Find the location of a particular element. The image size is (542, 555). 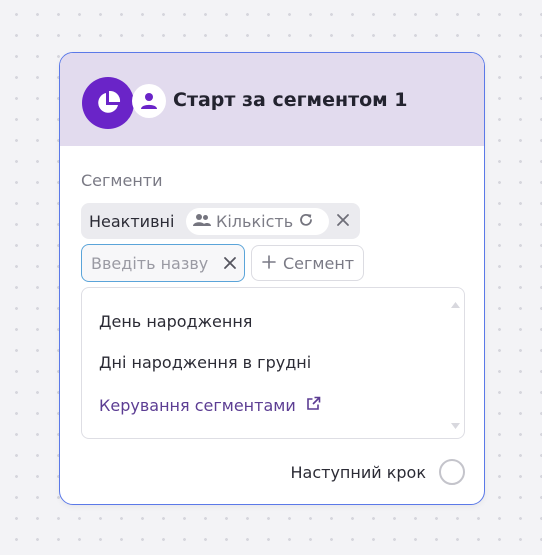

segment-search-input is located at coordinates (155, 263).